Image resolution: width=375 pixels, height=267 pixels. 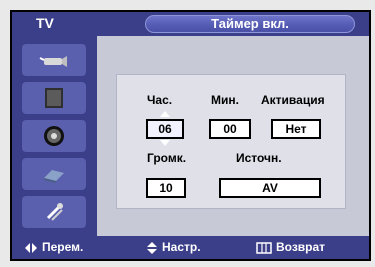 I want to click on minute-field: 00, so click(x=230, y=129).